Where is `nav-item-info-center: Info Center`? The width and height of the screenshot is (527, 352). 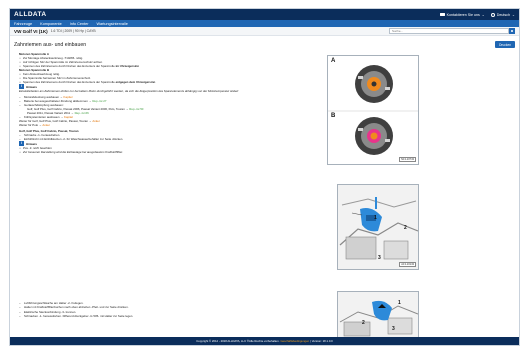 nav-item-info-center: Info Center is located at coordinates (79, 24).